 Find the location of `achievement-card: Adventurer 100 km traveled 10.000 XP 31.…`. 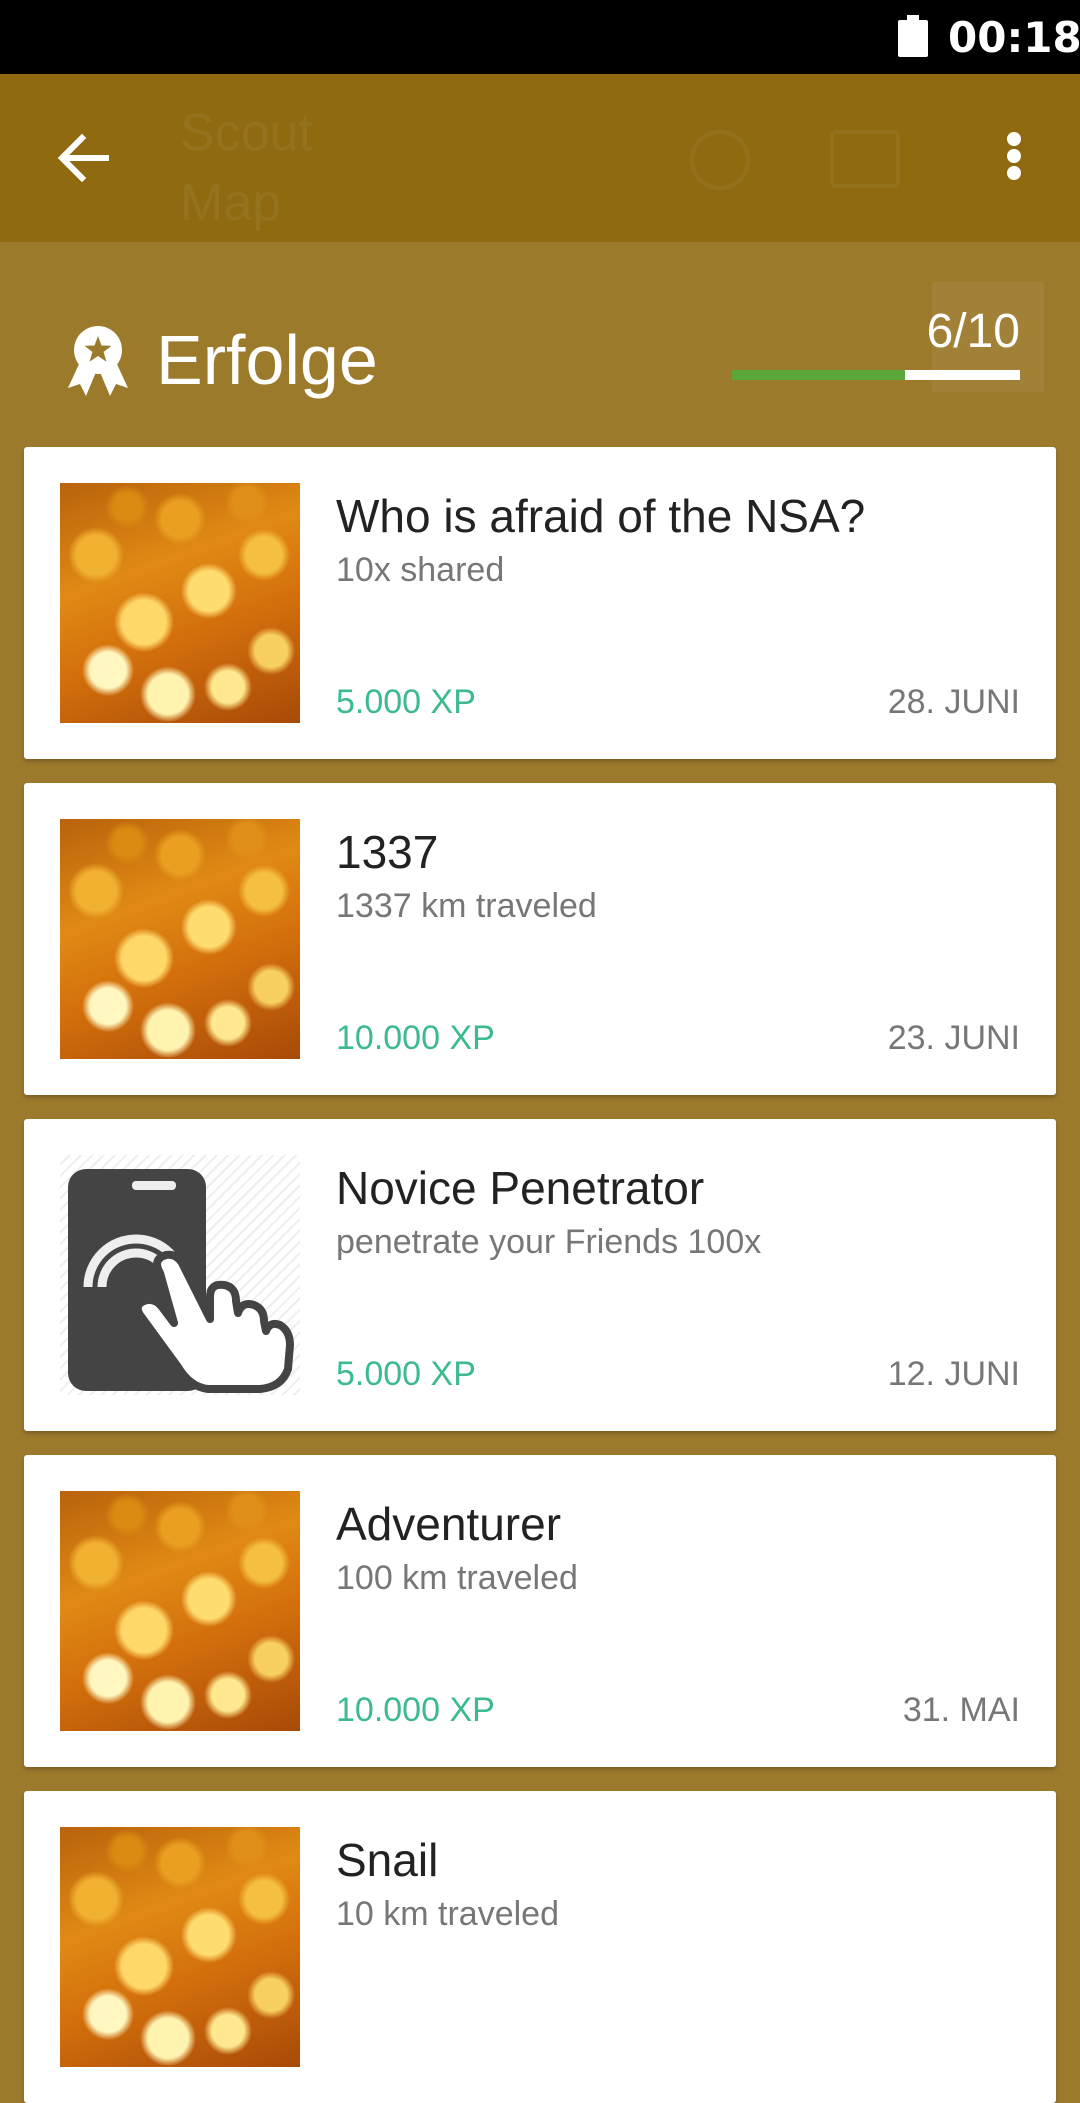

achievement-card: Adventurer 100 km traveled 10.000 XP 31.… is located at coordinates (540, 1611).